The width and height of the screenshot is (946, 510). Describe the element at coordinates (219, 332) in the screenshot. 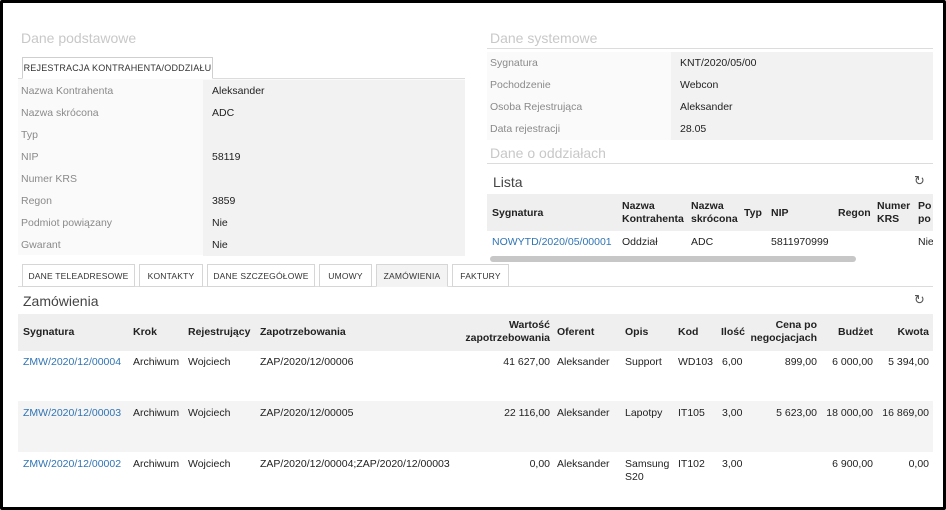

I see `col-rejestrujacy: Rejestrujący` at that location.